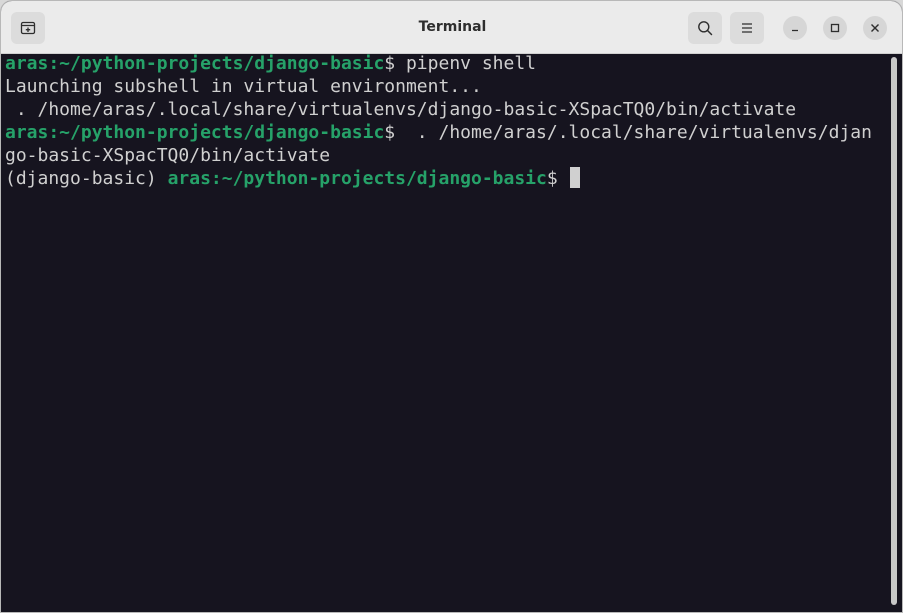 This screenshot has width=903, height=613. I want to click on virtualenv-indicator: (django-basic), so click(86, 178).